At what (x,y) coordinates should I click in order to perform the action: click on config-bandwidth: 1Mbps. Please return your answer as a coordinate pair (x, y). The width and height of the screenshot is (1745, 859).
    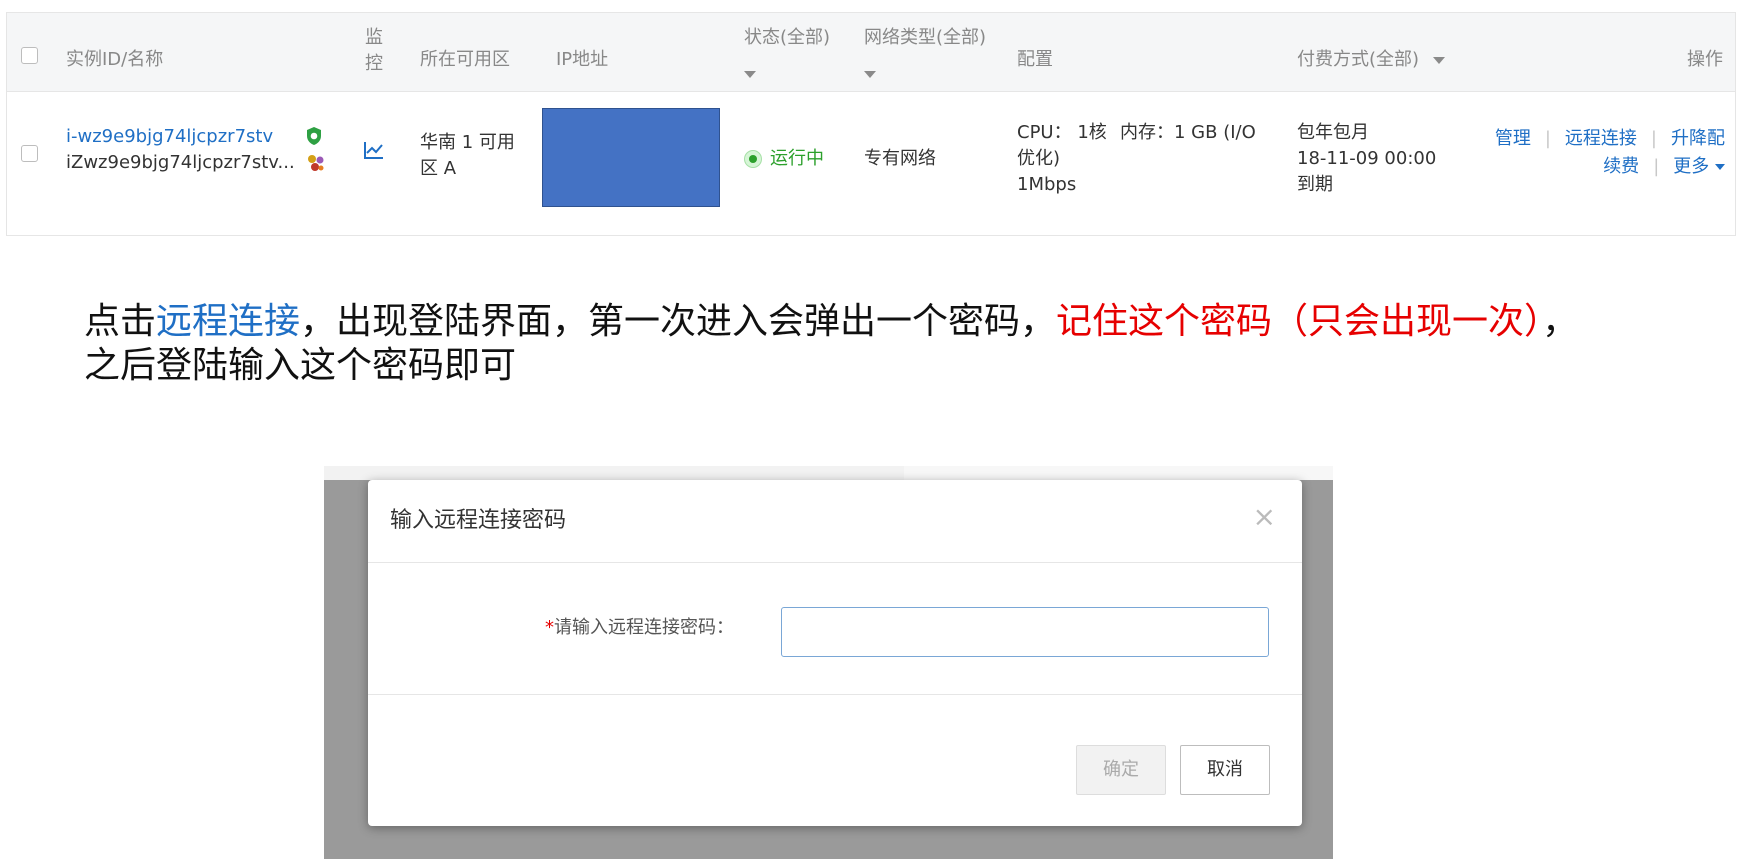
    Looking at the image, I should click on (1047, 184).